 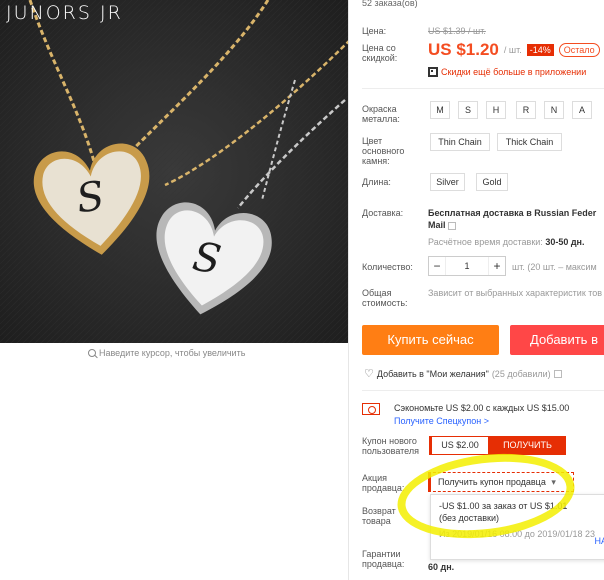 What do you see at coordinates (468, 110) in the screenshot?
I see `metal-option-s: S` at bounding box center [468, 110].